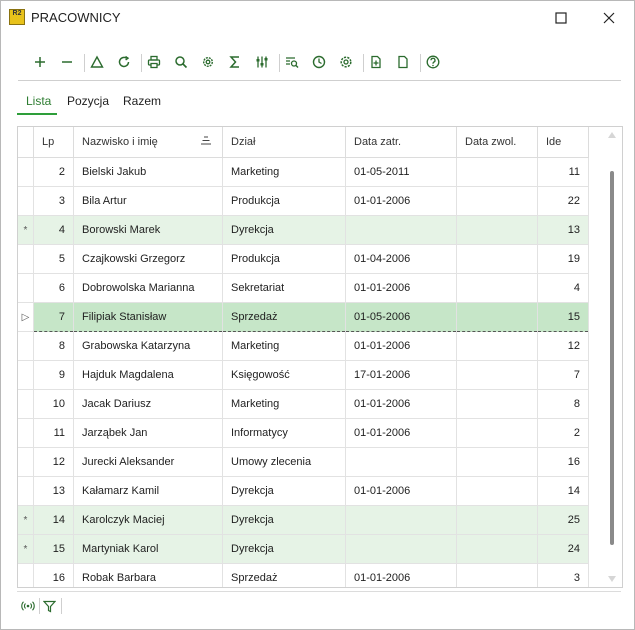 Image resolution: width=635 pixels, height=630 pixels. I want to click on cell-name: Martyniak Karol, so click(148, 549).